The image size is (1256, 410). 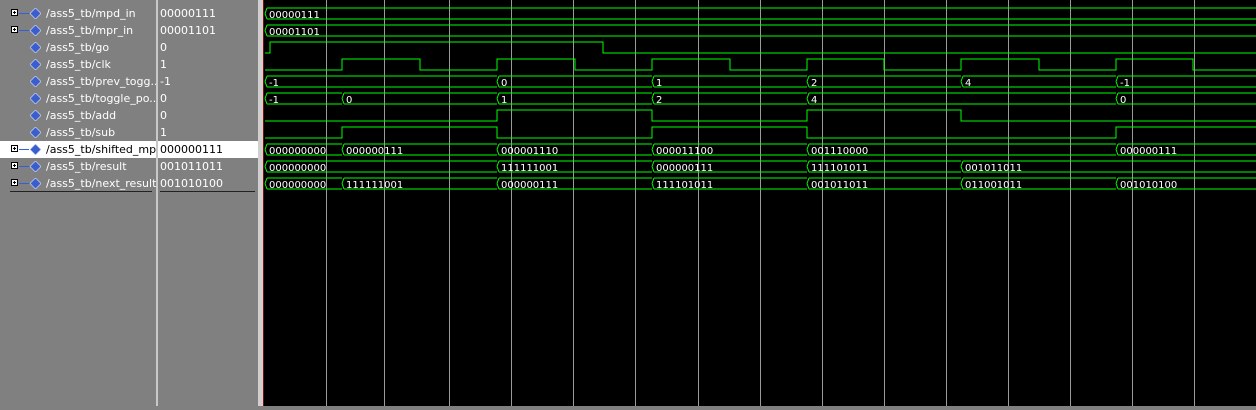 What do you see at coordinates (91, 13) in the screenshot?
I see `signal-name: /ass5_tb/mpd_in` at bounding box center [91, 13].